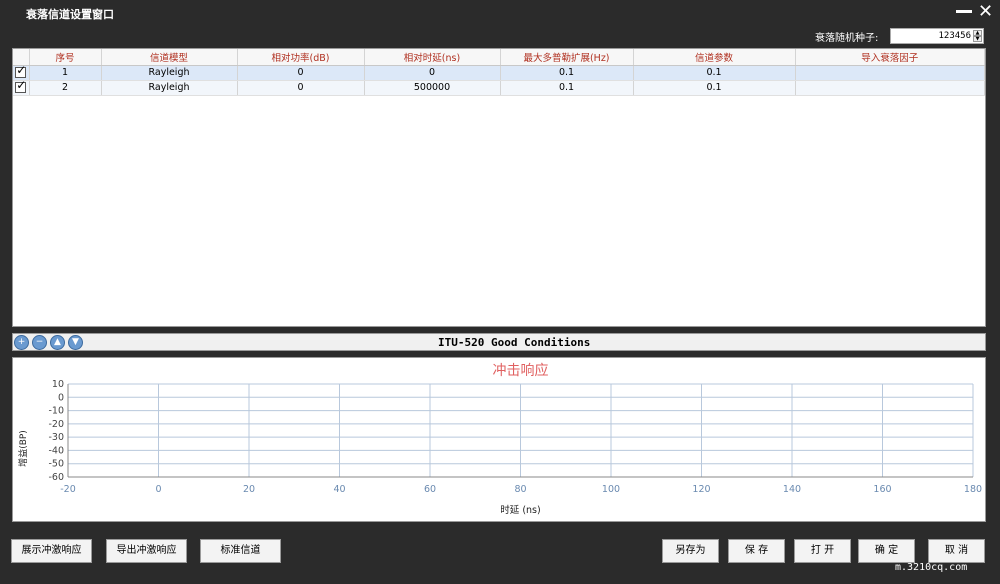 The height and width of the screenshot is (584, 1000). I want to click on header-cell: 导入衰落因子, so click(890, 57).